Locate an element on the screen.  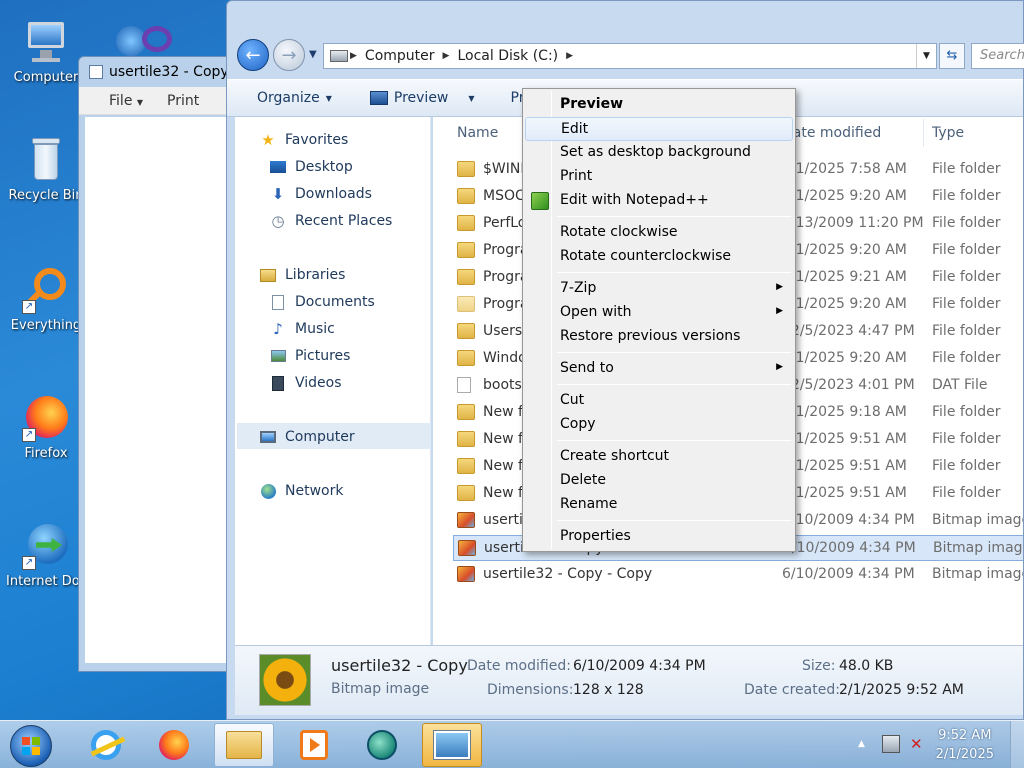
column-divider is located at coordinates (923, 133).